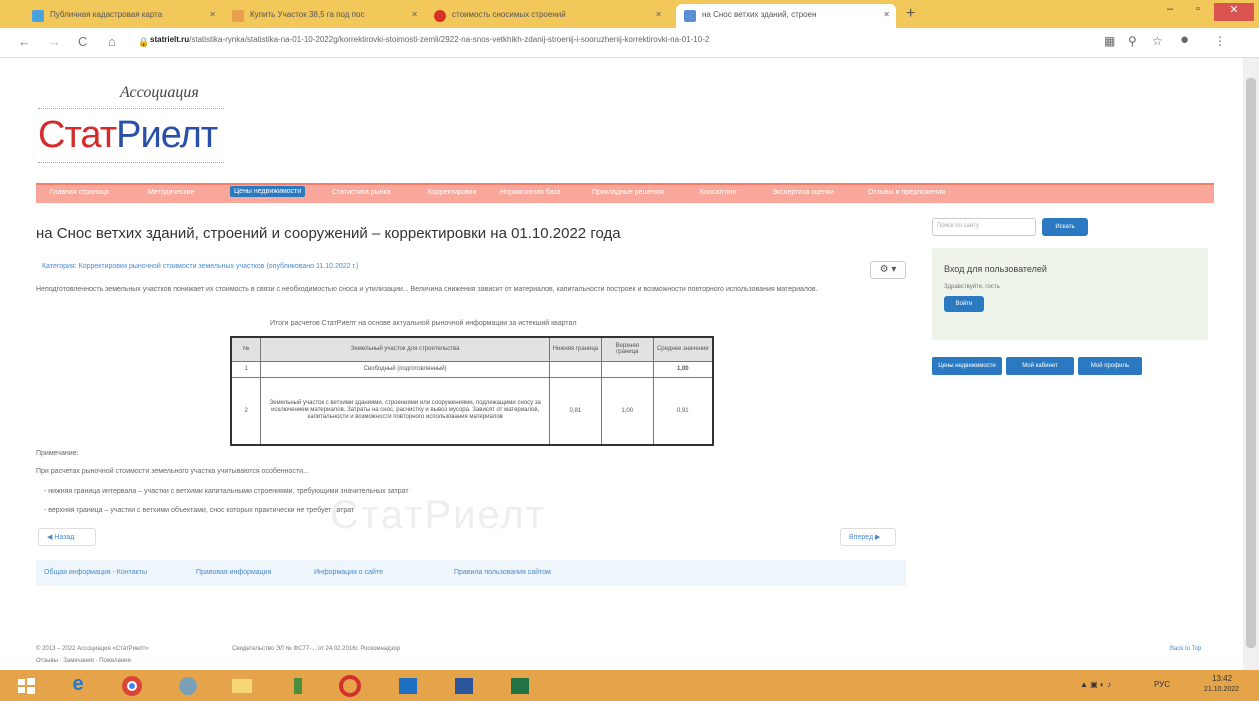  Describe the element at coordinates (92, 649) in the screenshot. I see `footer-copyright: © 2013 – 2022 Ассоциация «СтатРиелт»` at that location.